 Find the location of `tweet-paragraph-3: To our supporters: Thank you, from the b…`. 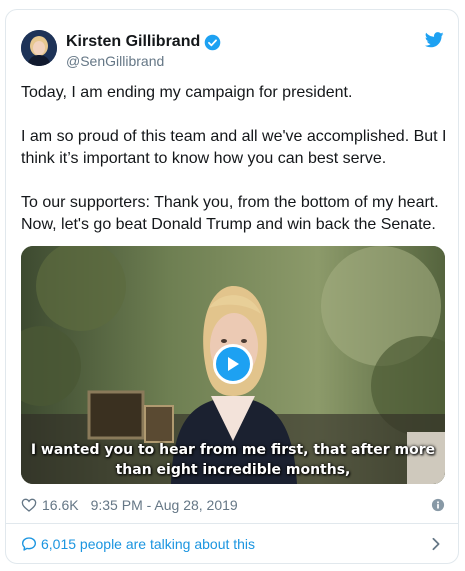

tweet-paragraph-3: To our supporters: Thank you, from the b… is located at coordinates (230, 213).